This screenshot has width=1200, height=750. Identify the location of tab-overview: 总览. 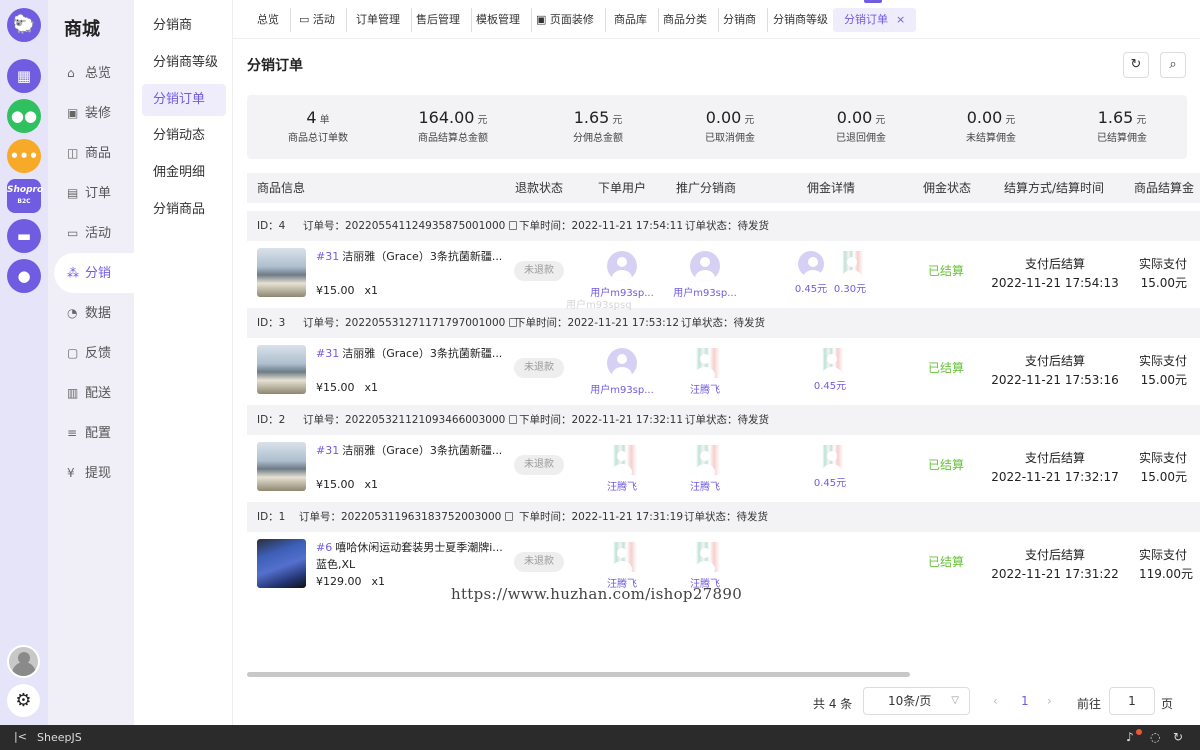
(268, 20).